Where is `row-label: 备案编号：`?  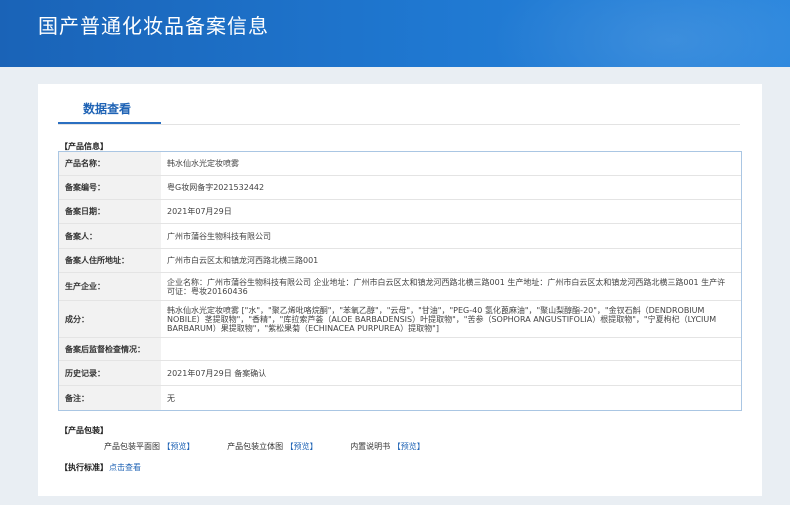 row-label: 备案编号： is located at coordinates (110, 187).